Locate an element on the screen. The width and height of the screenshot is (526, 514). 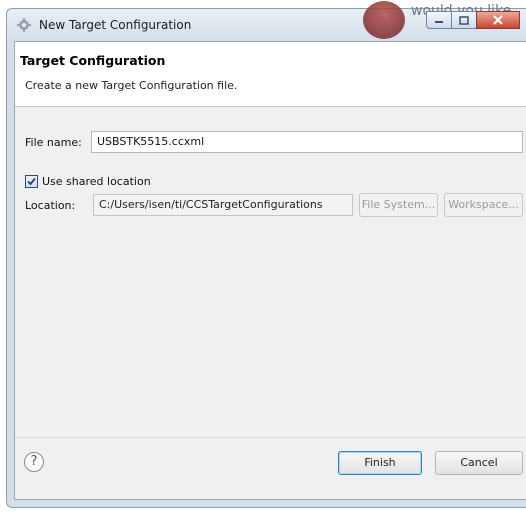
checkmark-icon is located at coordinates (31, 181).